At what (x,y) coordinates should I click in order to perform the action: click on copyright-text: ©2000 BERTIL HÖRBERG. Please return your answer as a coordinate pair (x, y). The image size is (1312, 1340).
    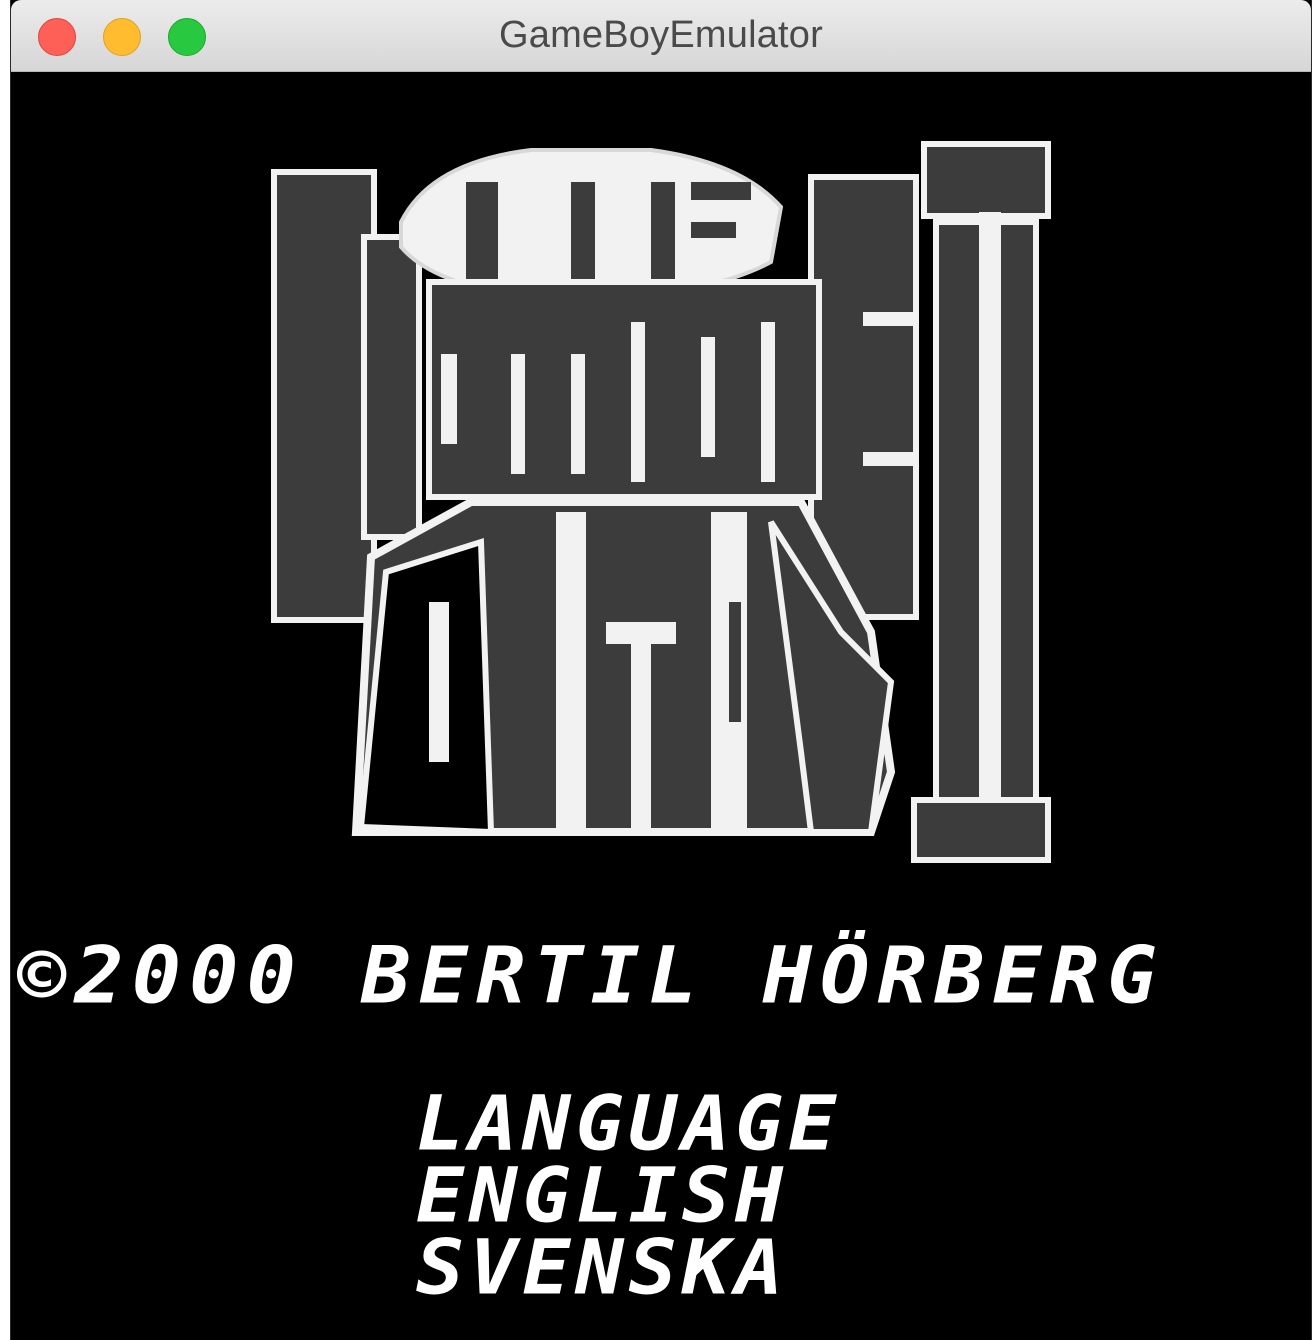
    Looking at the image, I should click on (591, 976).